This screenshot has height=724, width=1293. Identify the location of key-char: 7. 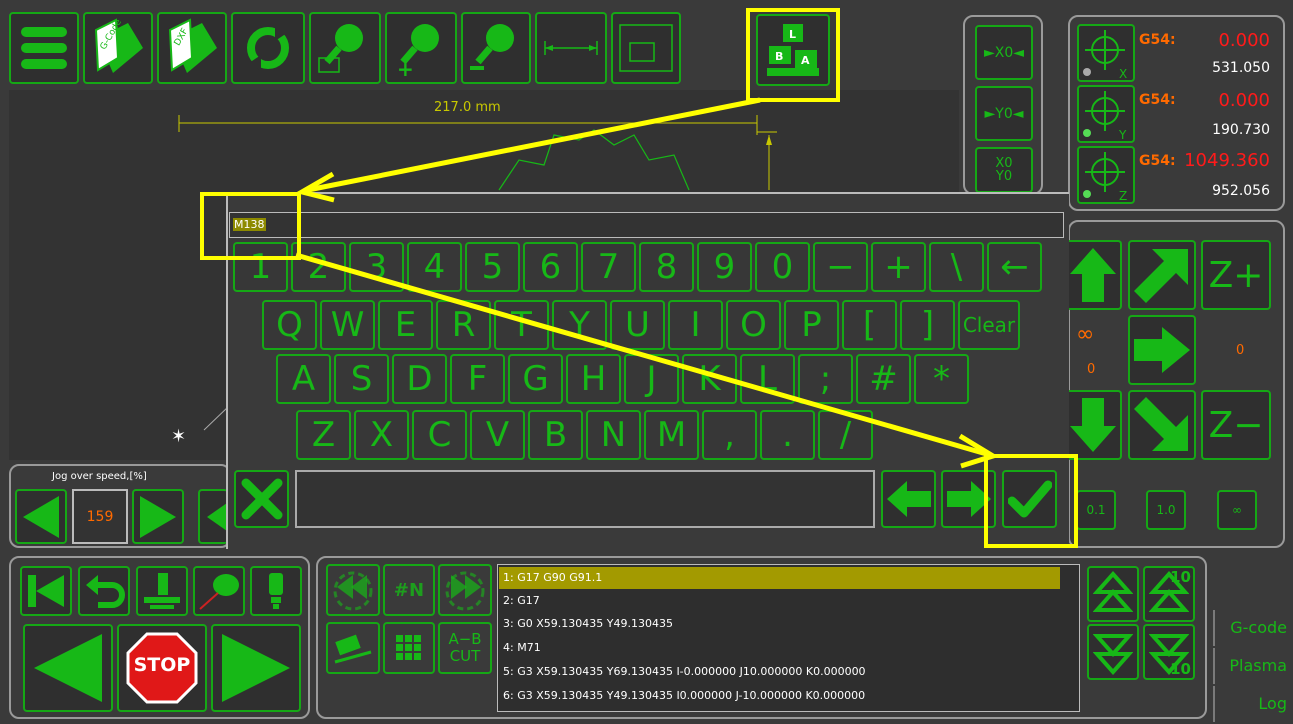
(608, 267).